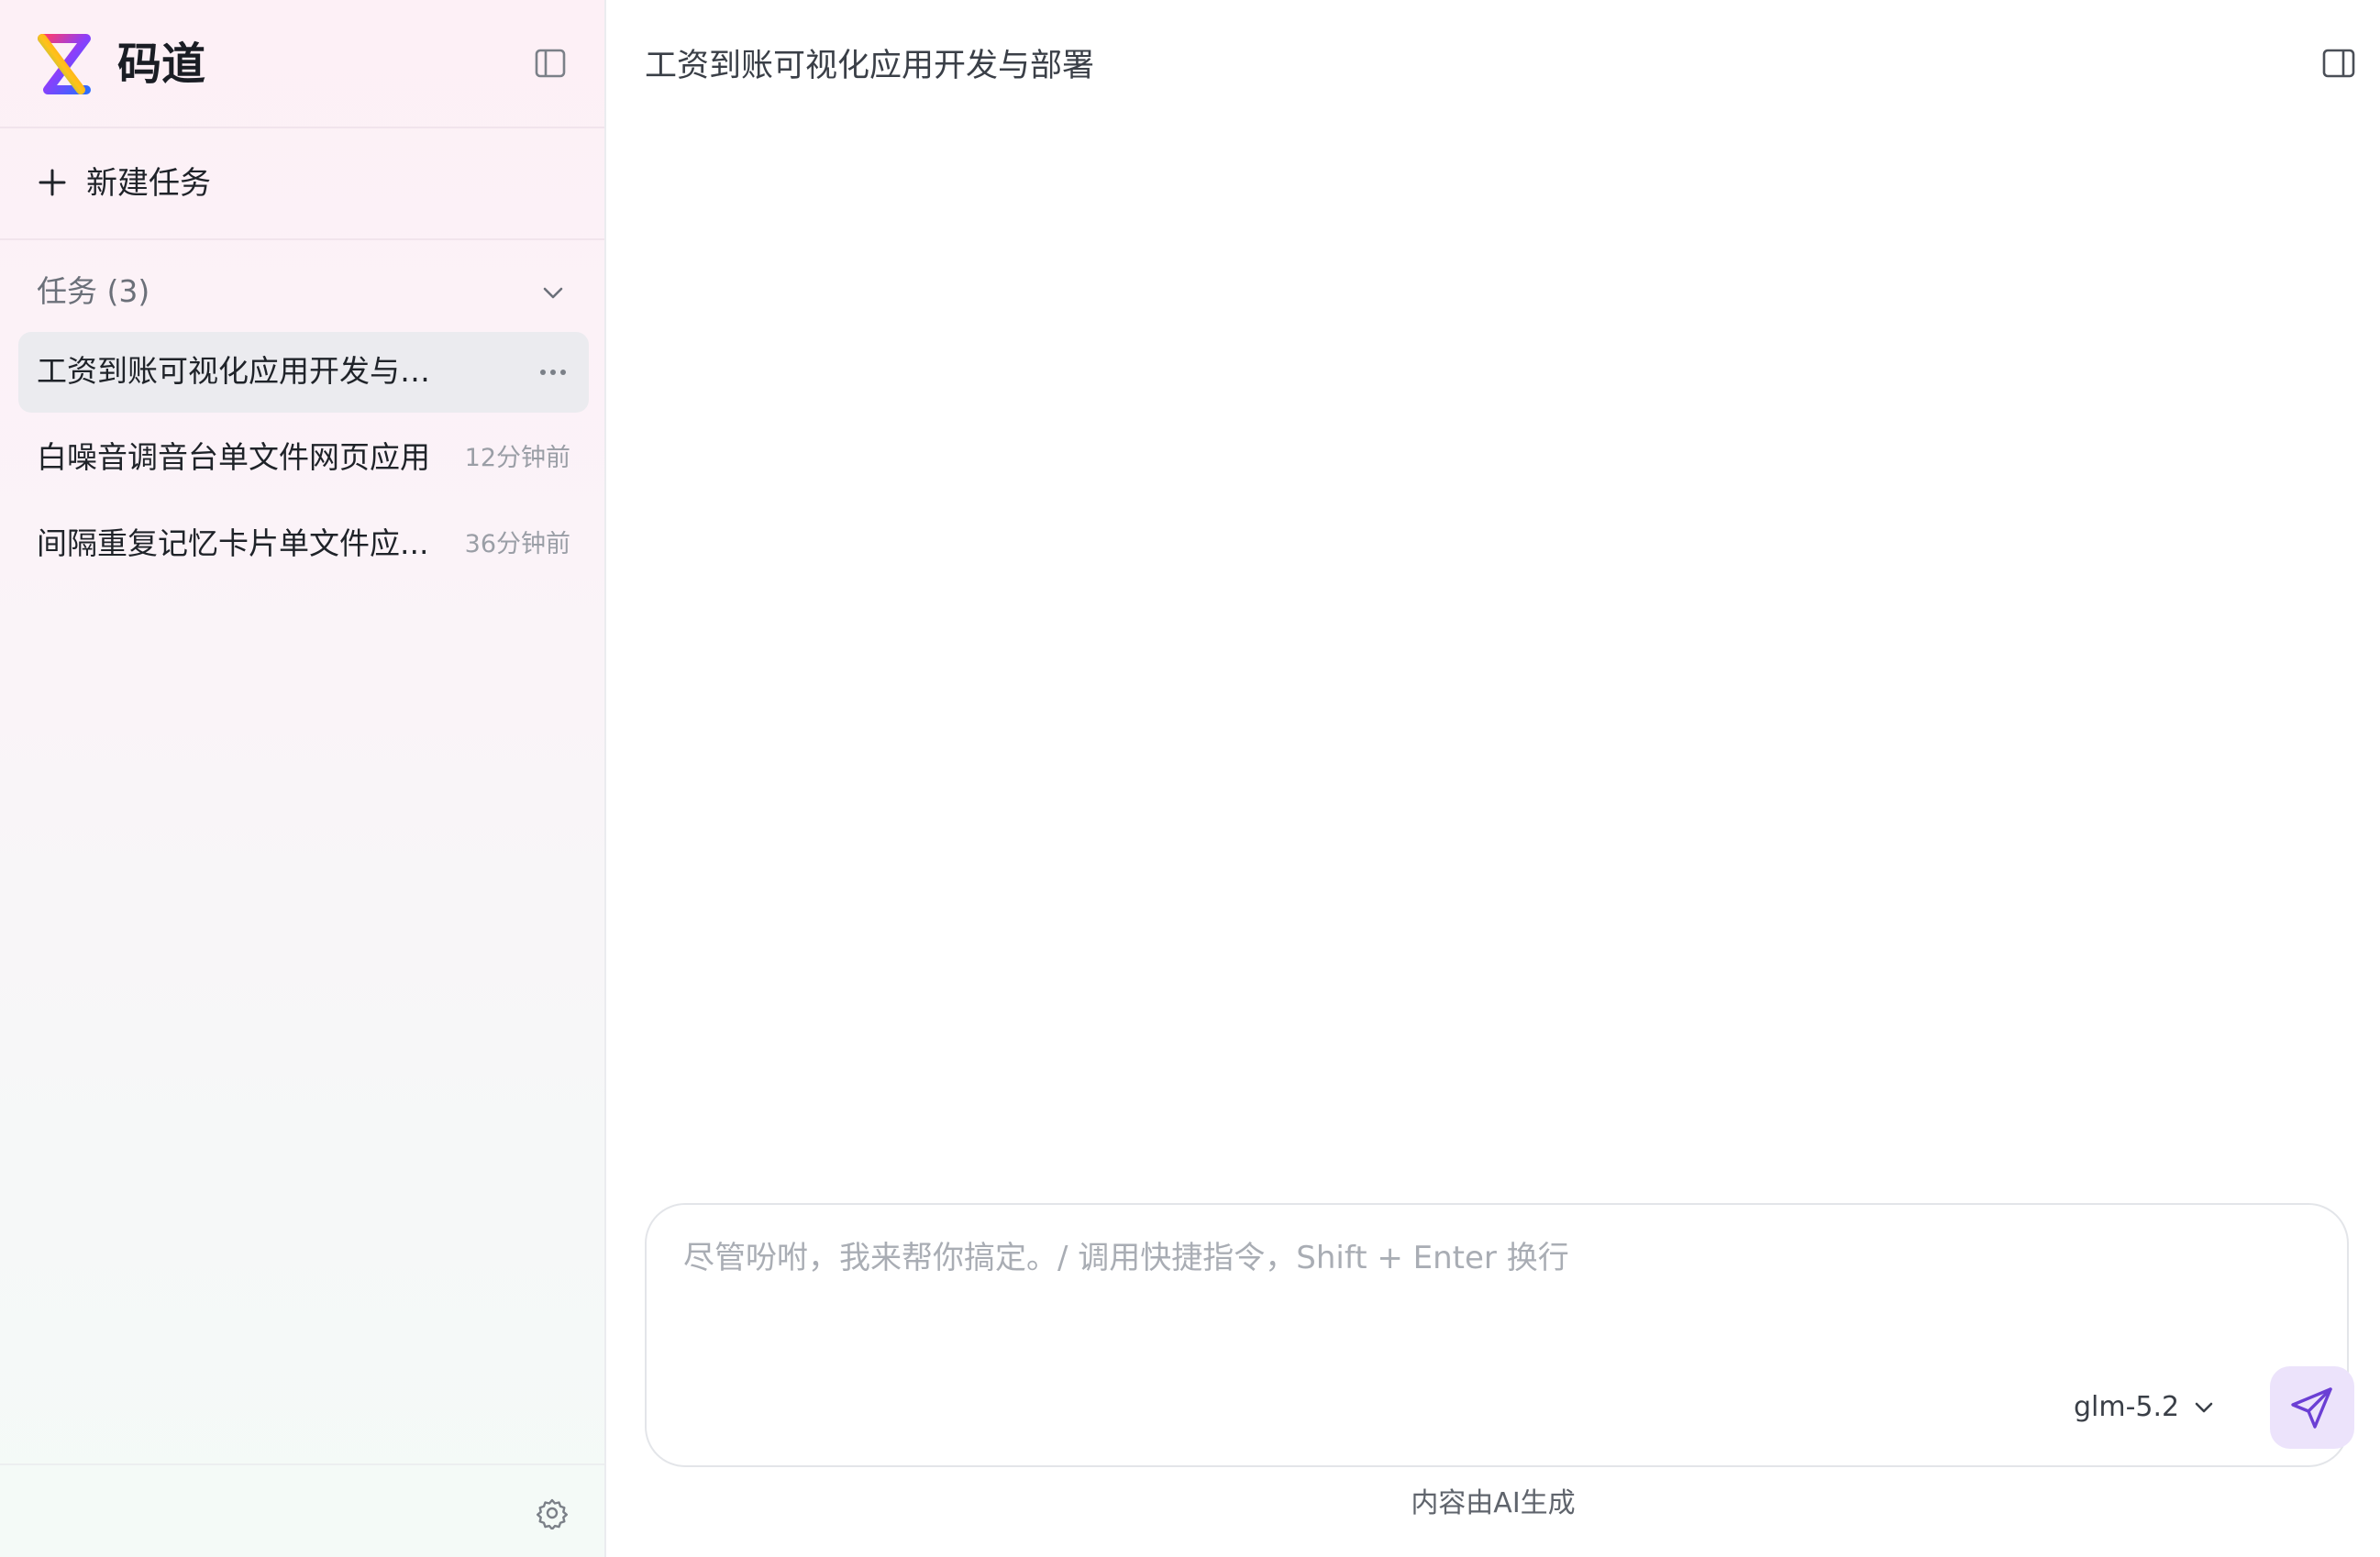 The image size is (2380, 1557). What do you see at coordinates (52, 182) in the screenshot?
I see `plus-icon` at bounding box center [52, 182].